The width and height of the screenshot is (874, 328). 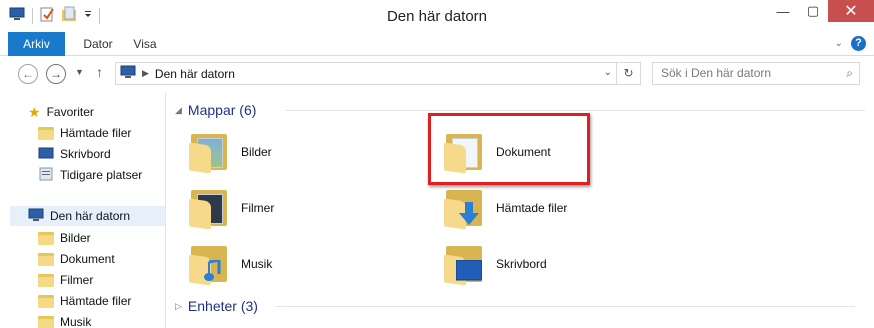 What do you see at coordinates (282, 152) in the screenshot?
I see `folder-tile: Bilder` at bounding box center [282, 152].